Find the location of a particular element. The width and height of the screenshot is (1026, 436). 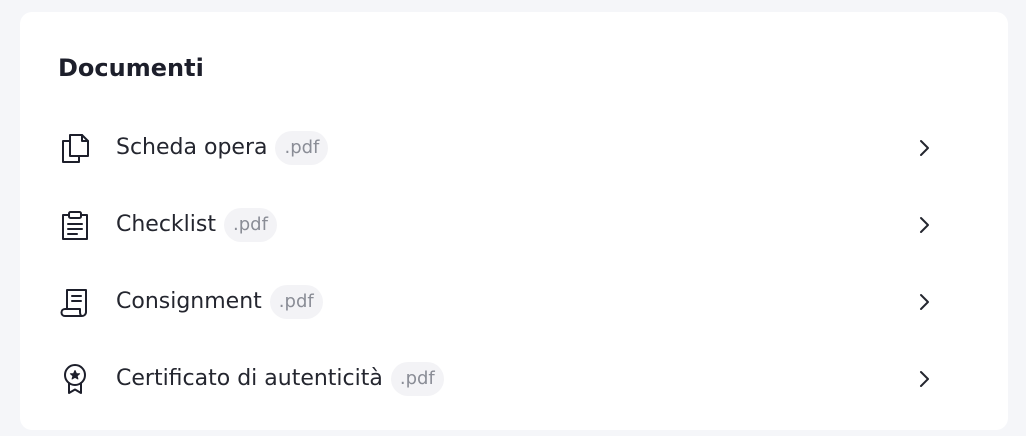

award-badge-icon is located at coordinates (75, 379).